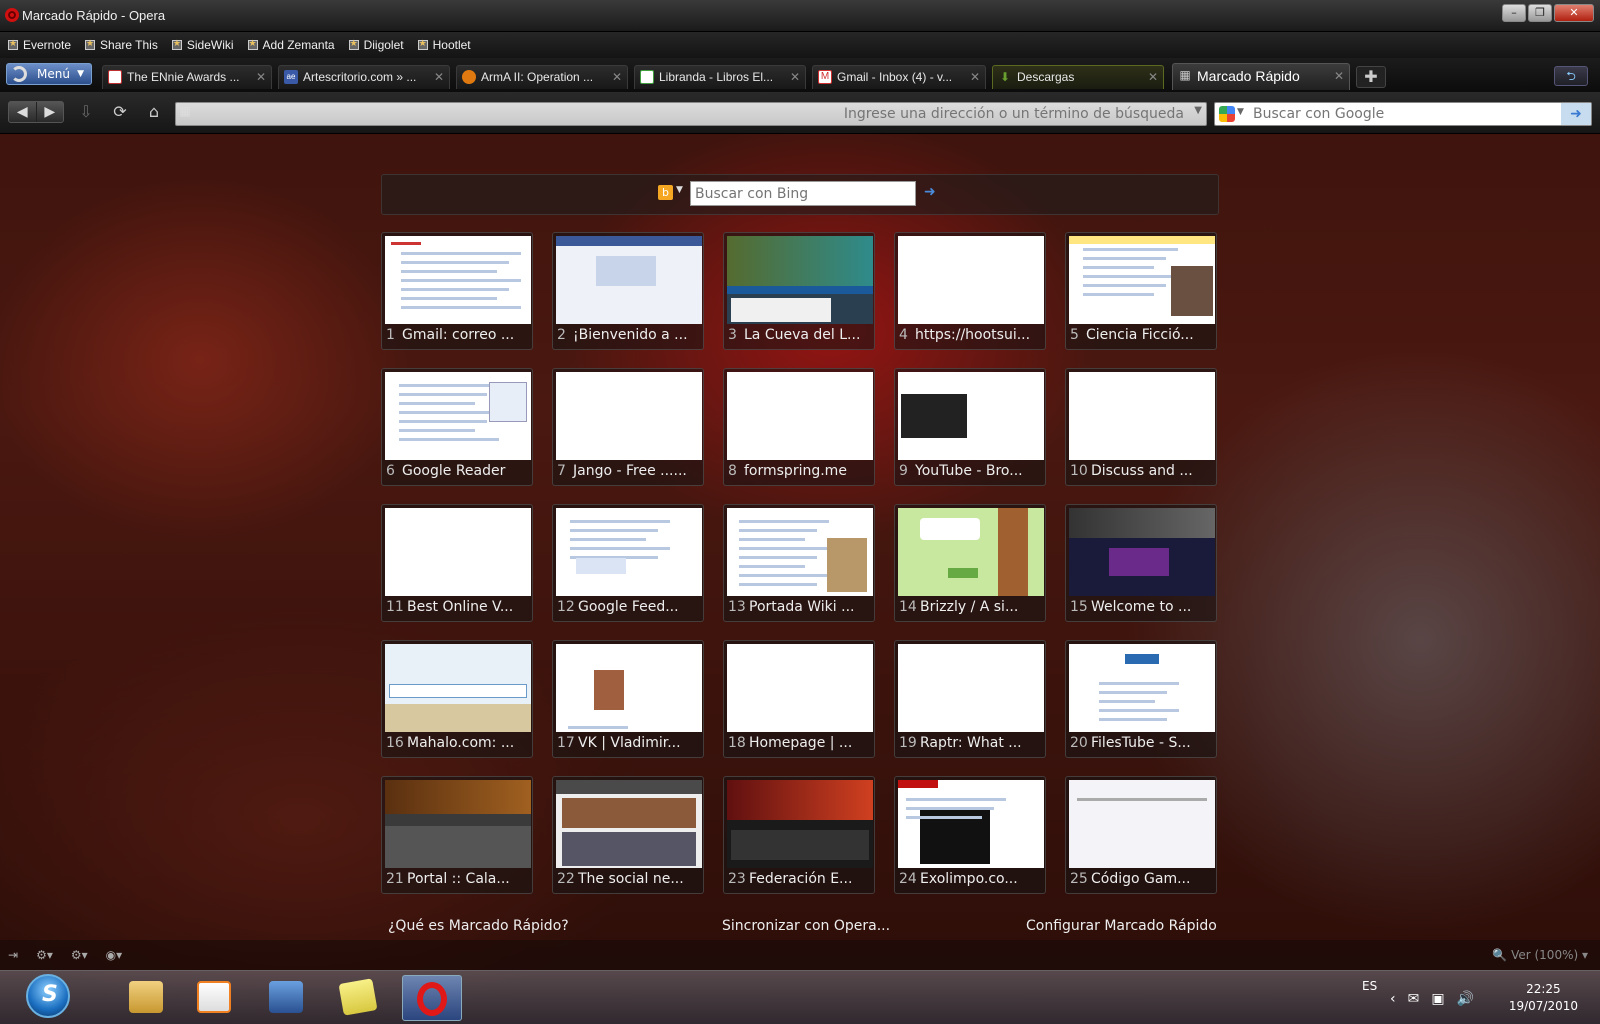 This screenshot has width=1600, height=1024. I want to click on taskbar-explorer, so click(146, 998).